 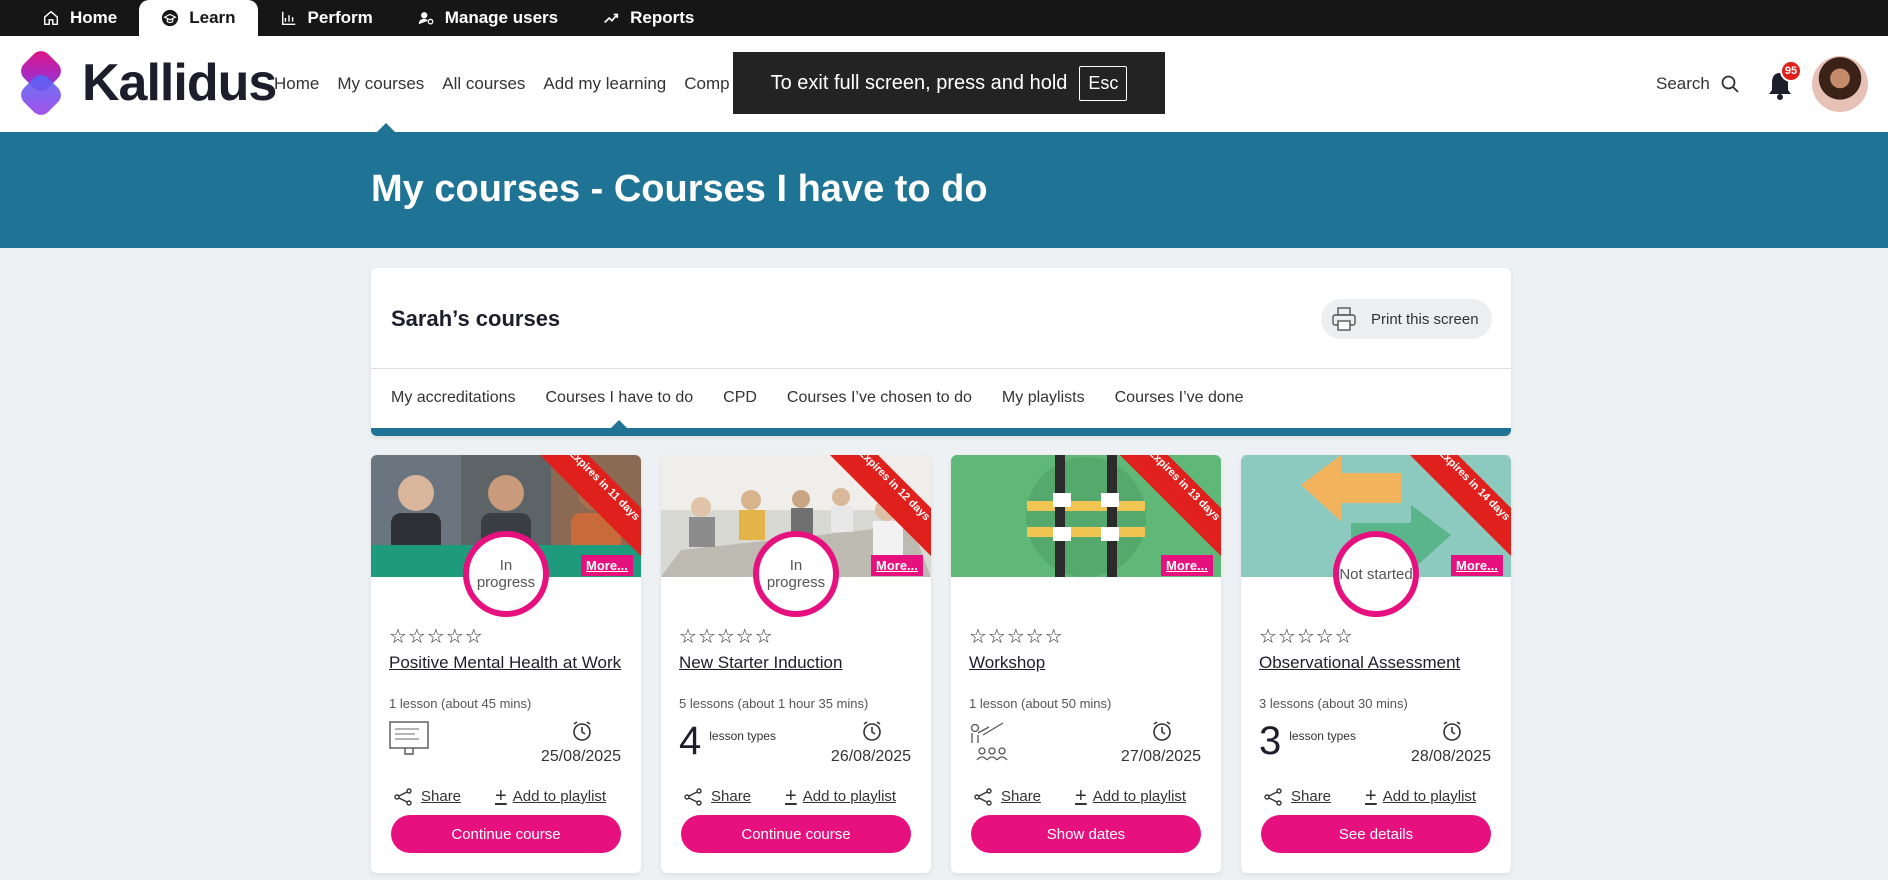 What do you see at coordinates (870, 756) in the screenshot?
I see `due-date: 26/08/2025` at bounding box center [870, 756].